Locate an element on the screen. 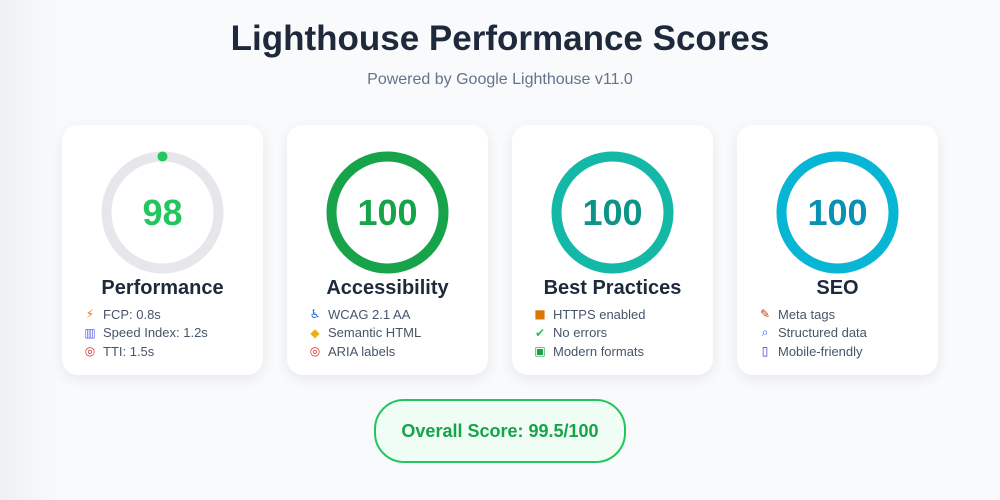  card-label: SEO is located at coordinates (837, 288).